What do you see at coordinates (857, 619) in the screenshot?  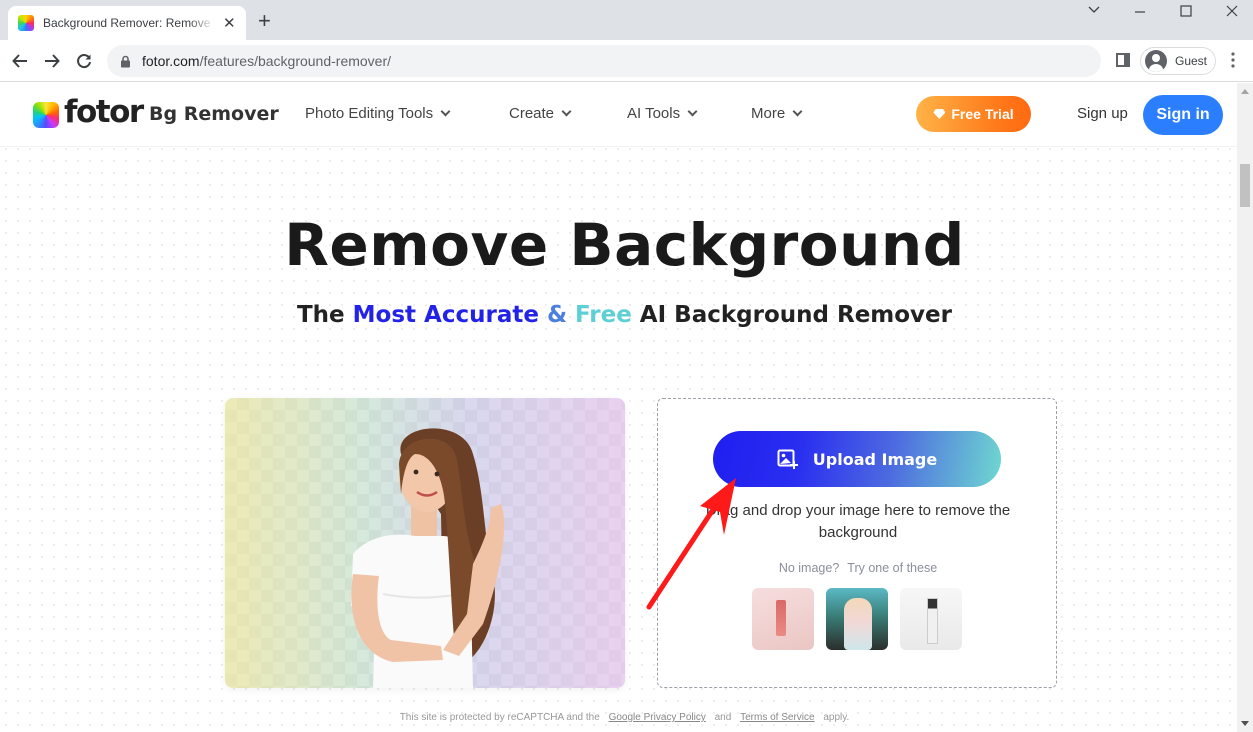 I see `sample-image-woman` at bounding box center [857, 619].